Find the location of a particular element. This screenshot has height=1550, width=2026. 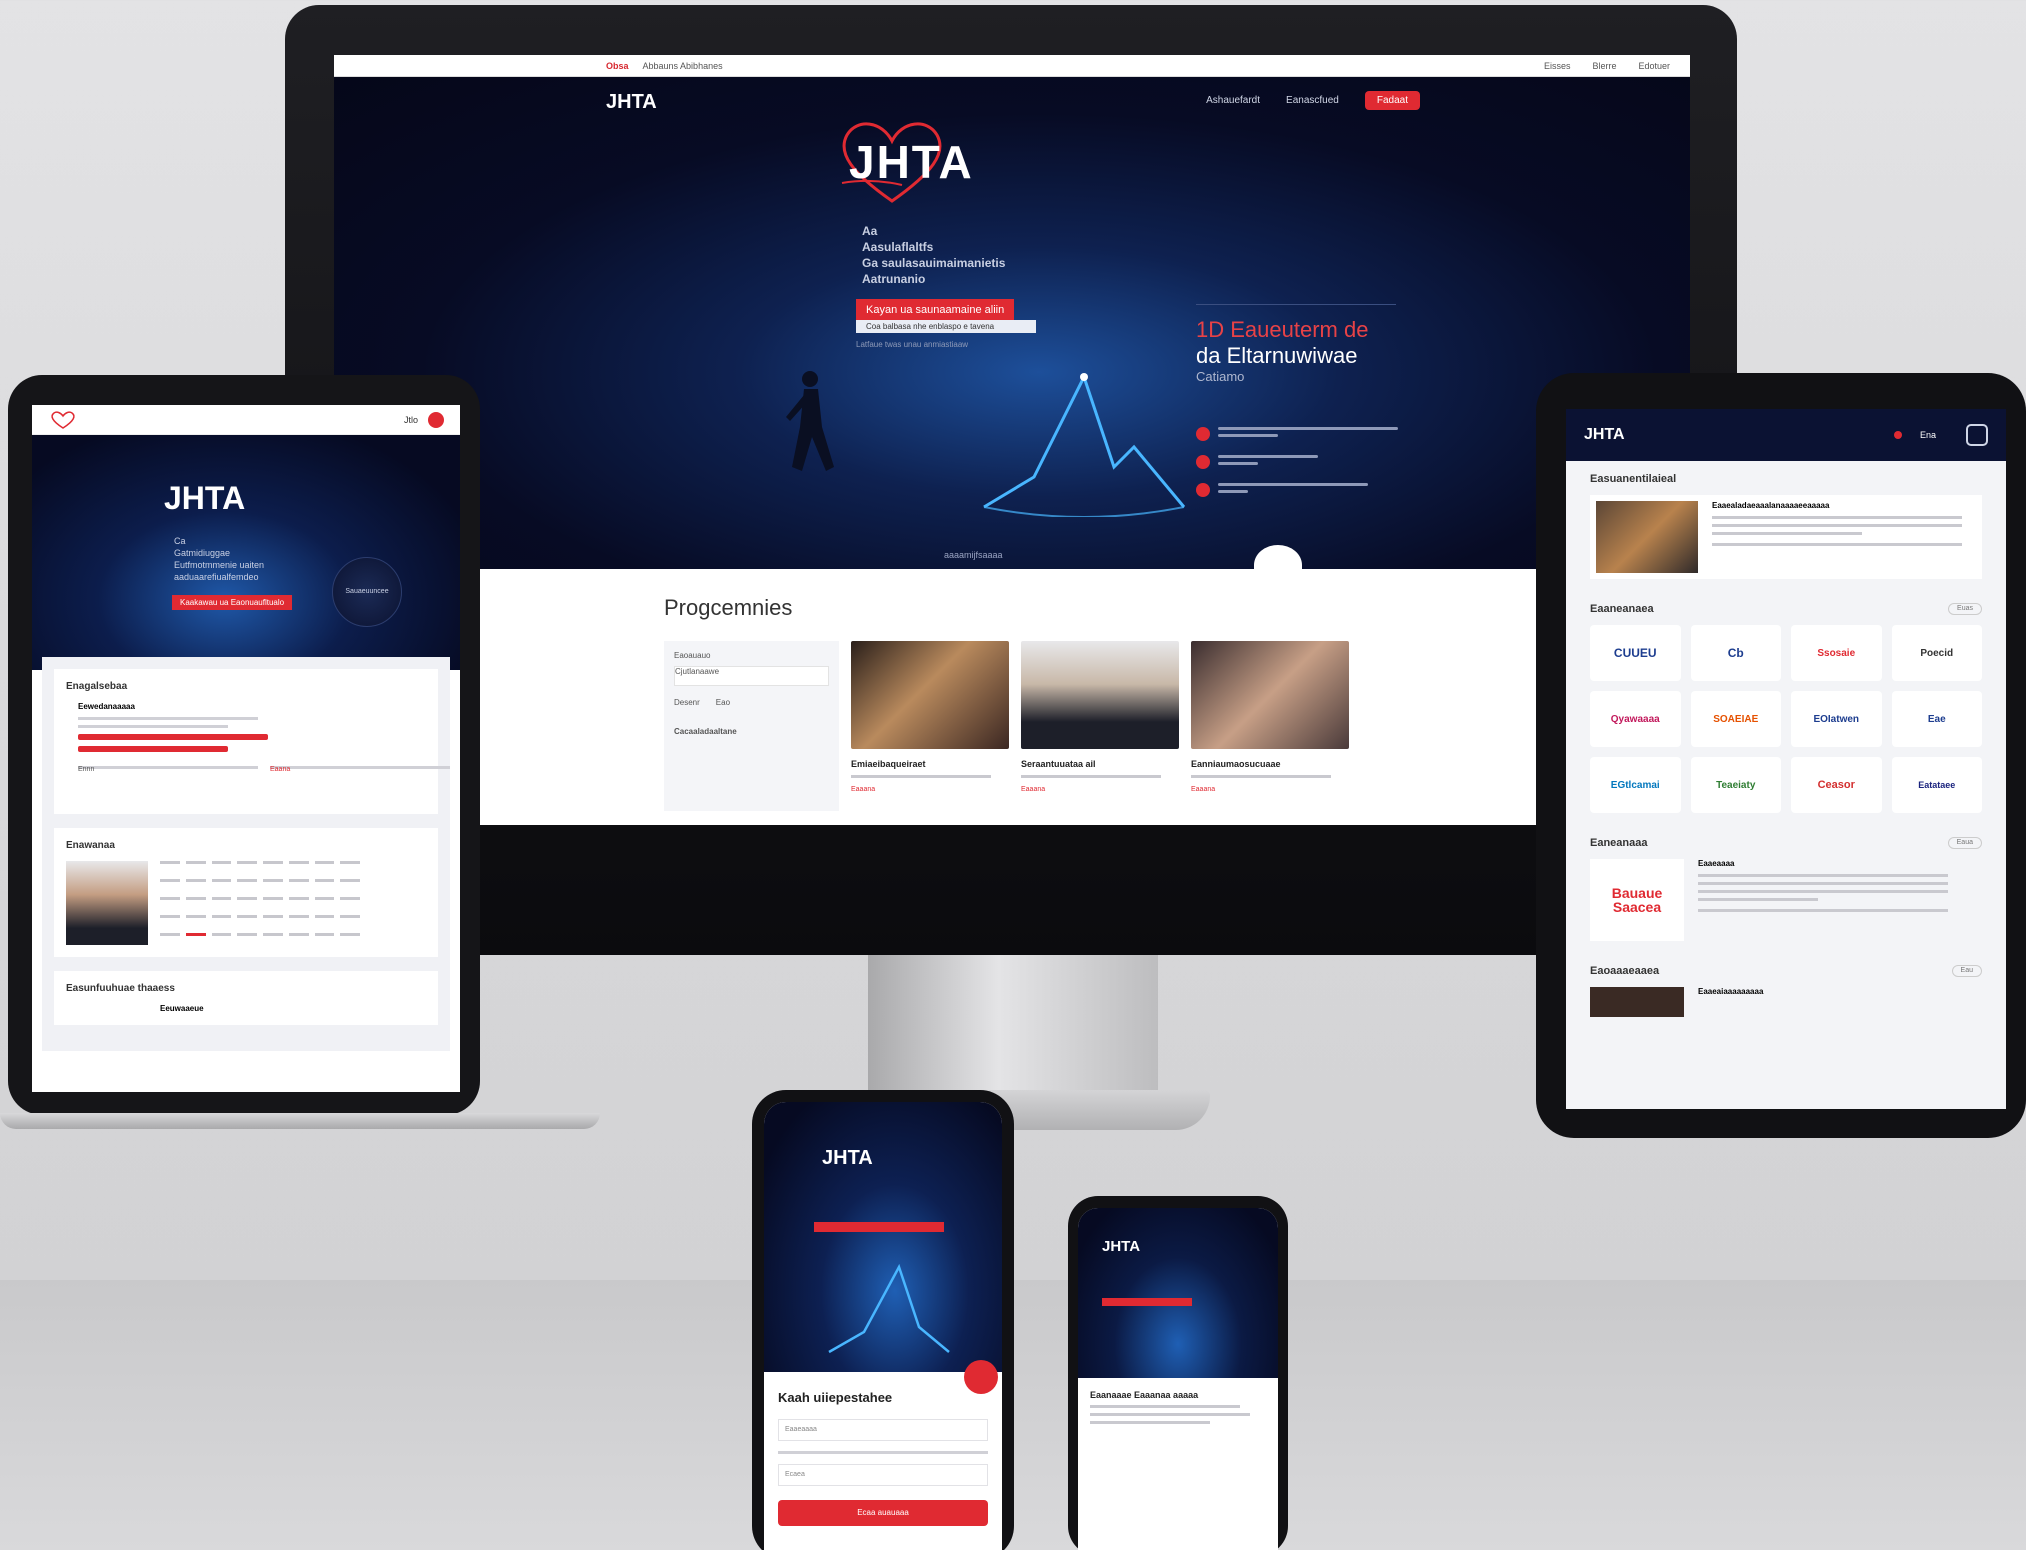

doc-image is located at coordinates (1637, 1002).